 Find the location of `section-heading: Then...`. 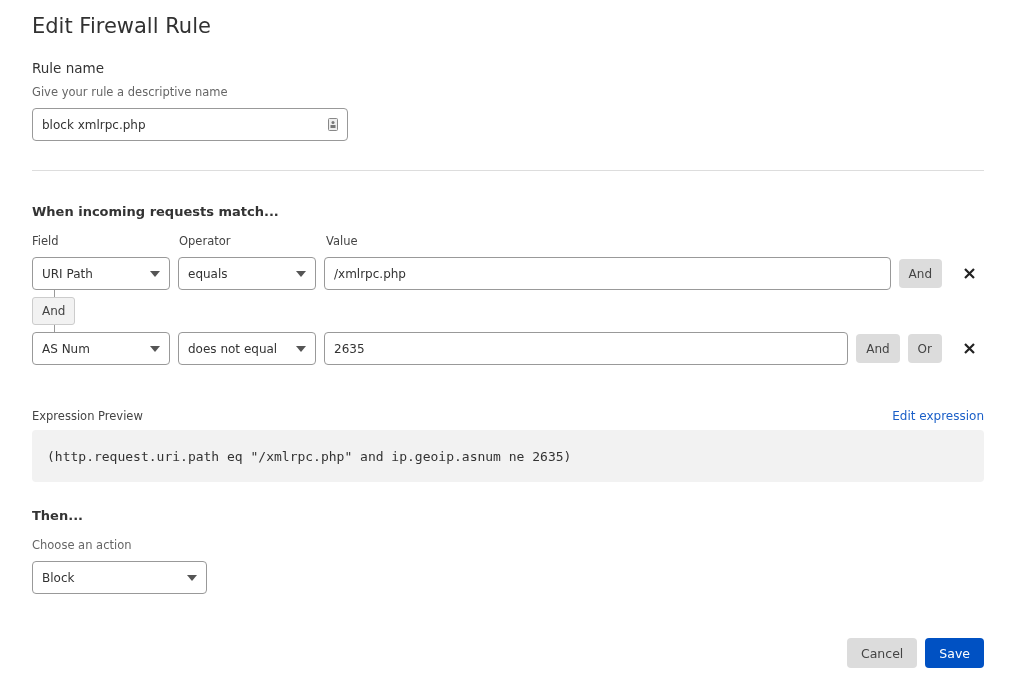

section-heading: Then... is located at coordinates (58, 515).